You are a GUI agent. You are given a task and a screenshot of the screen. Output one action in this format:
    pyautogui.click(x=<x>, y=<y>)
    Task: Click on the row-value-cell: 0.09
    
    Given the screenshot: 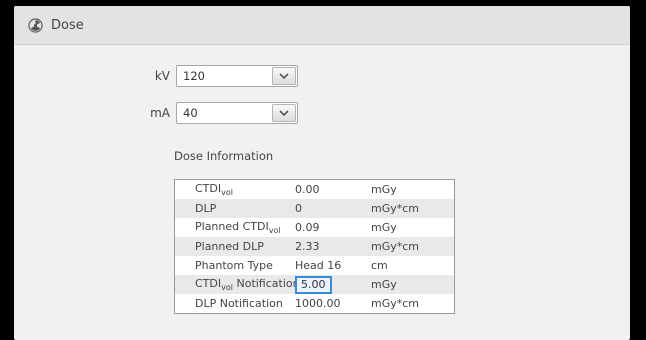 What is the action you would take?
    pyautogui.click(x=328, y=227)
    